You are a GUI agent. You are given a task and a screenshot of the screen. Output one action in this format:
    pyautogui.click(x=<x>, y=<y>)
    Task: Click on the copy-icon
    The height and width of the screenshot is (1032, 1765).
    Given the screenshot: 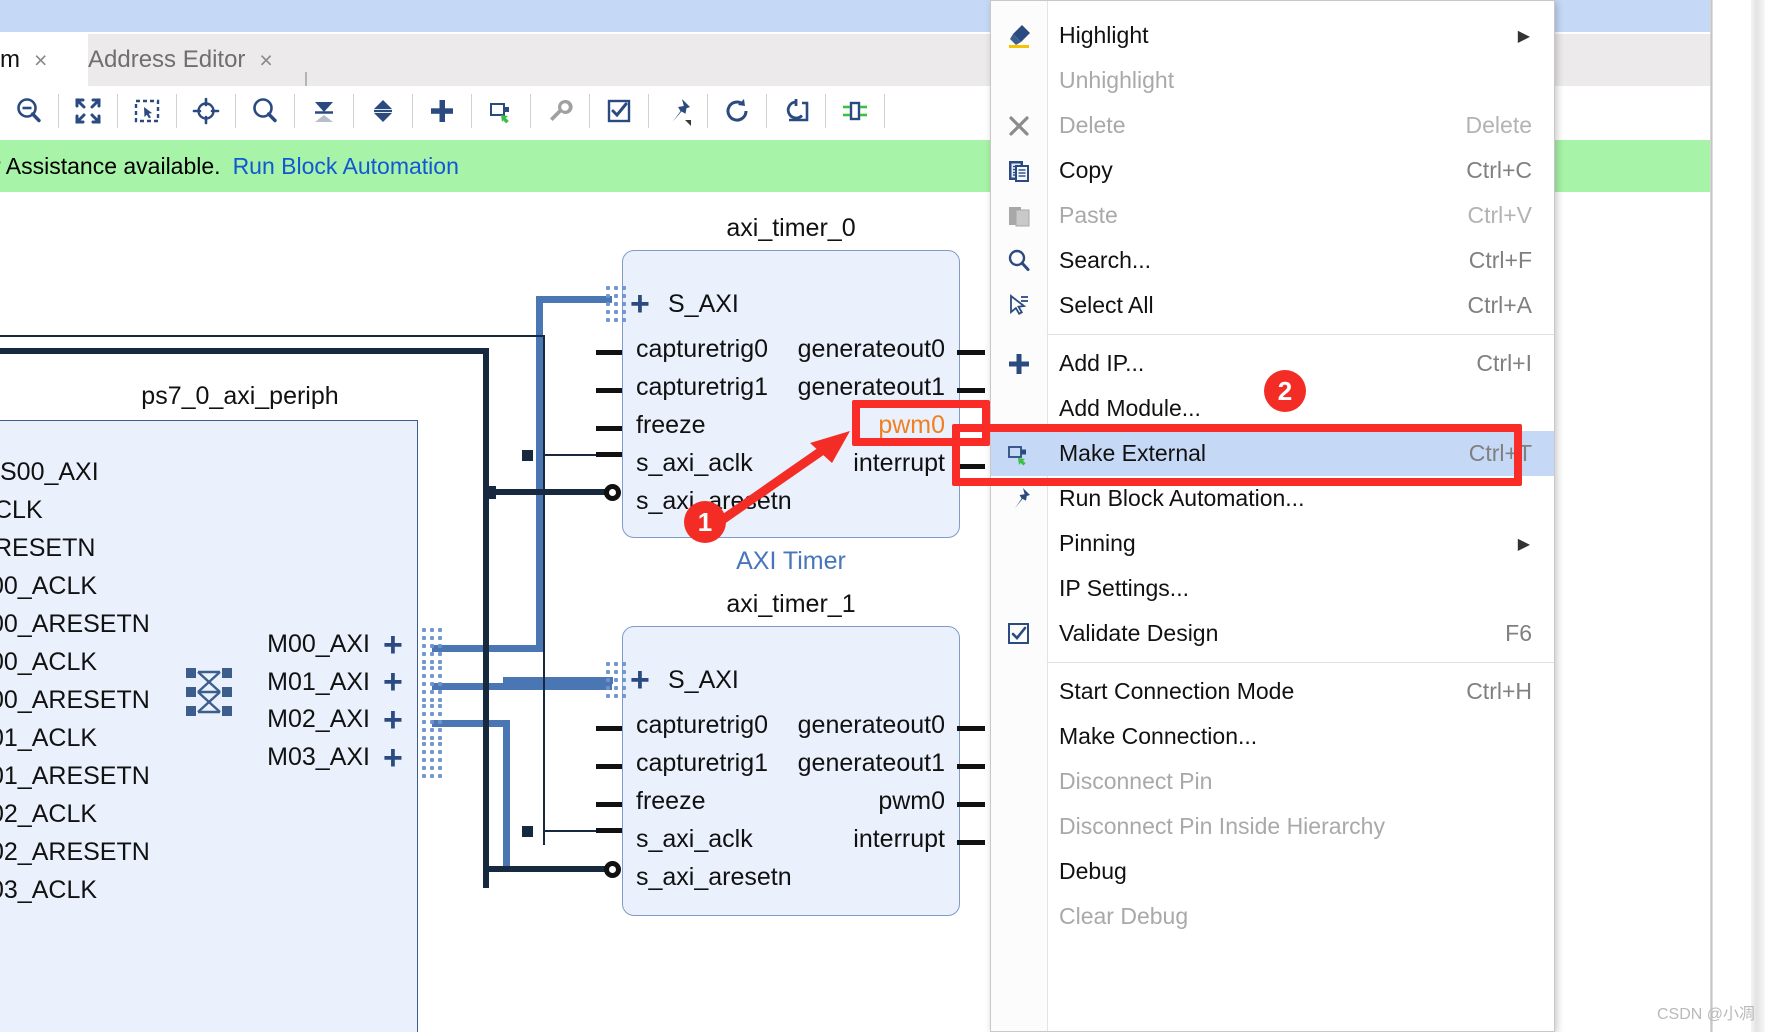 What is the action you would take?
    pyautogui.click(x=1019, y=171)
    